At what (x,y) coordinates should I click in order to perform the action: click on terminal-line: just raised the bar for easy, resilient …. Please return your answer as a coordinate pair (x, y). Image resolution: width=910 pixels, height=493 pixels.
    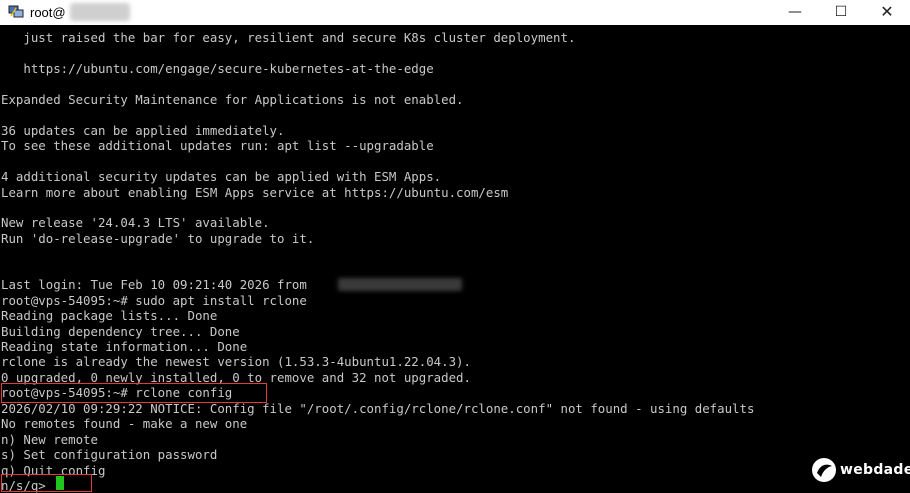
    Looking at the image, I should click on (288, 37).